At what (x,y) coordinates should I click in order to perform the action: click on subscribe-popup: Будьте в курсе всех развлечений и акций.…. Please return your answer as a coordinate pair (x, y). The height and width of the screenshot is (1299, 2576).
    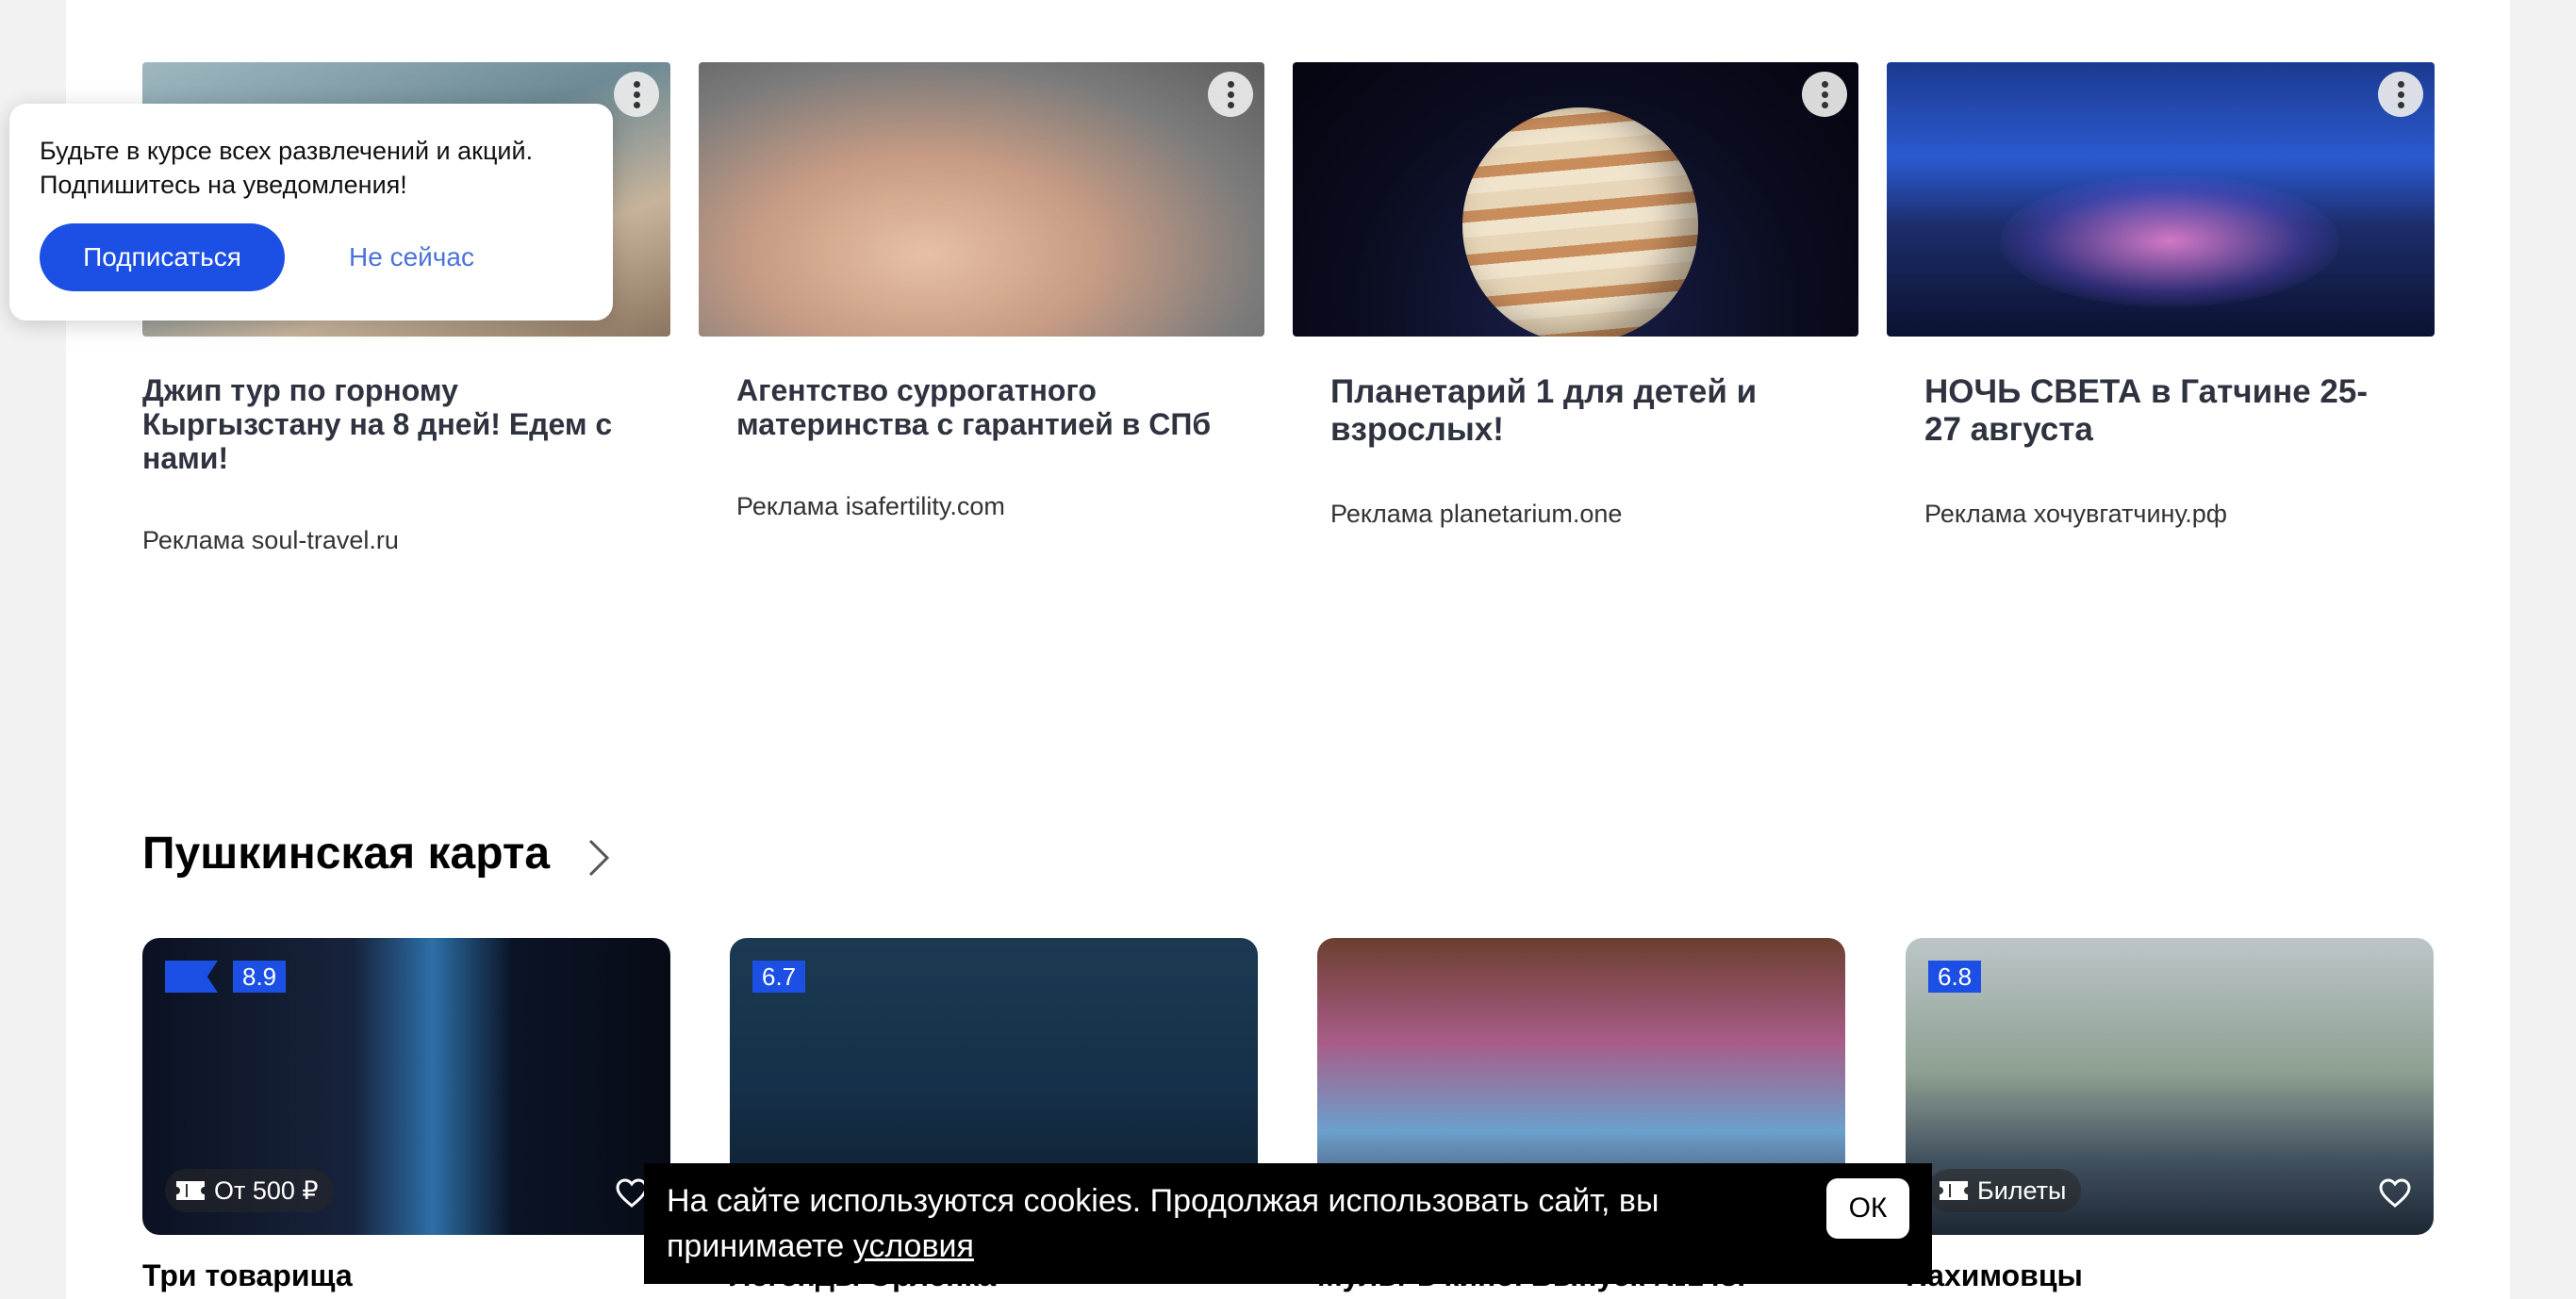
    Looking at the image, I should click on (311, 213).